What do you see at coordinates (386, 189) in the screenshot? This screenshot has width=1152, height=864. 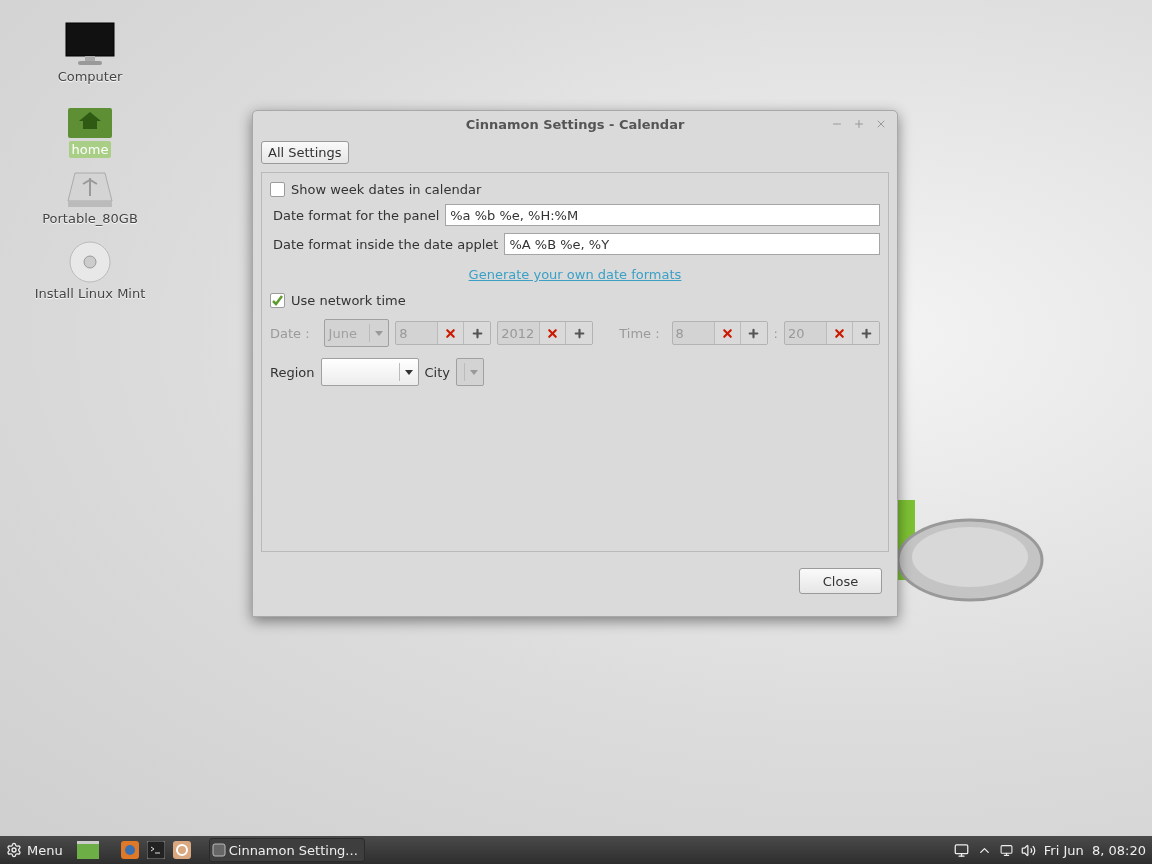 I see `checkbox-label: Show week dates in calendar` at bounding box center [386, 189].